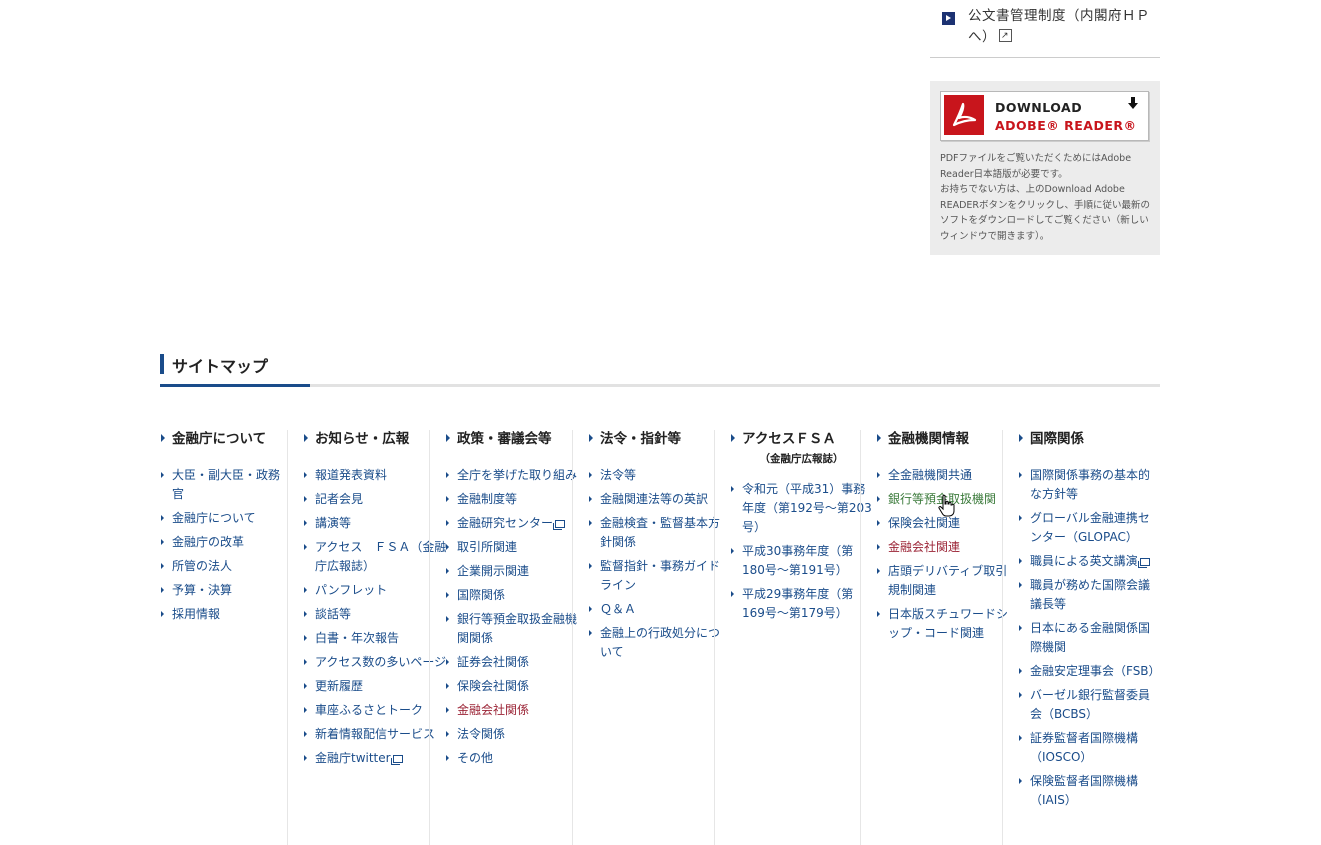  I want to click on sitemap-link: 金融安定理事会（FSB）, so click(1089, 671).